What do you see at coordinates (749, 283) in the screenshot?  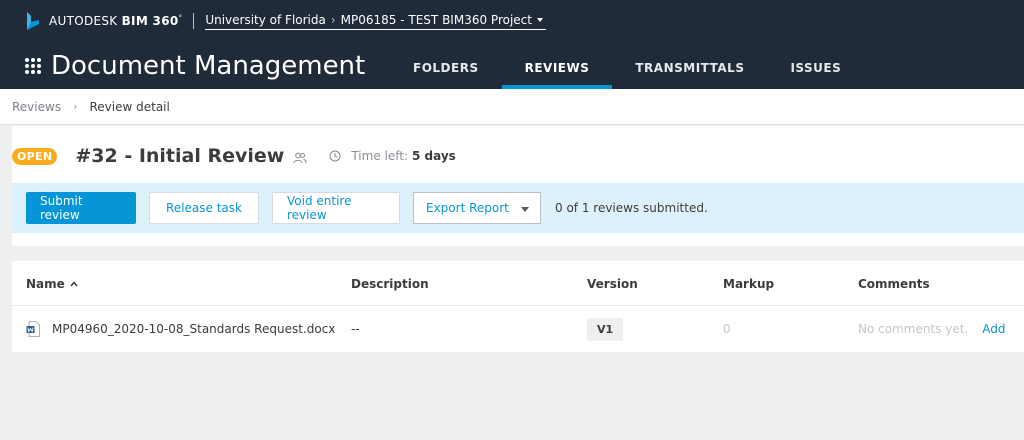 I see `column-markup-header: Markup` at bounding box center [749, 283].